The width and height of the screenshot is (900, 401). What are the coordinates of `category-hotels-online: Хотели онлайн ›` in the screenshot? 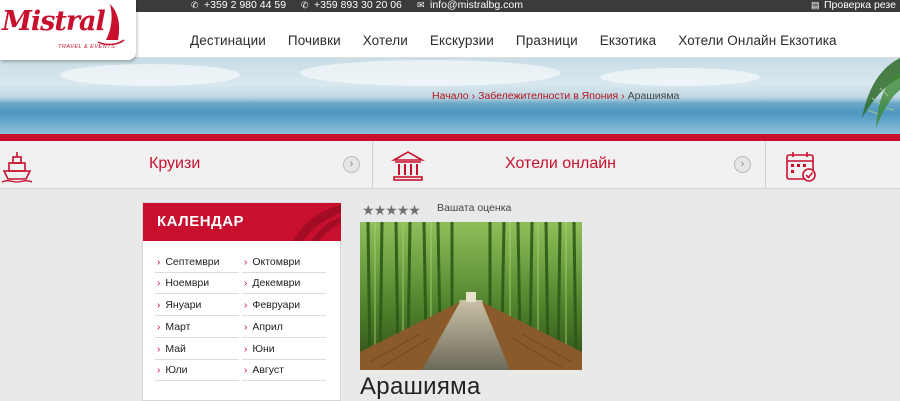 It's located at (569, 165).